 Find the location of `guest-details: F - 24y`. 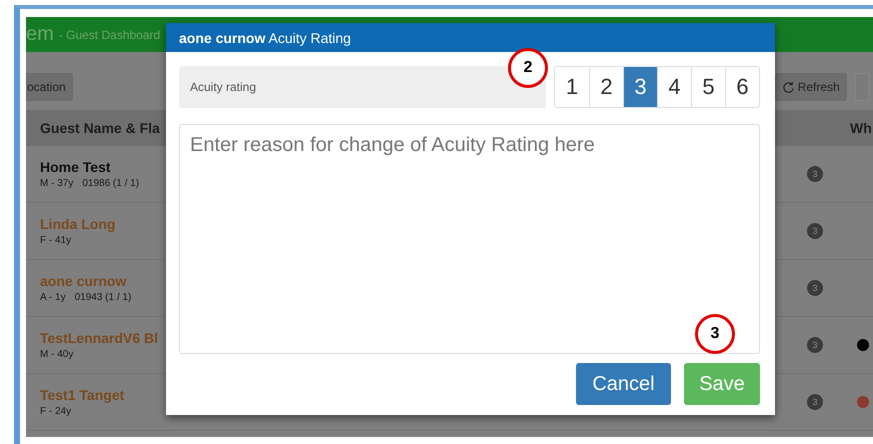

guest-details: F - 24y is located at coordinates (56, 411).